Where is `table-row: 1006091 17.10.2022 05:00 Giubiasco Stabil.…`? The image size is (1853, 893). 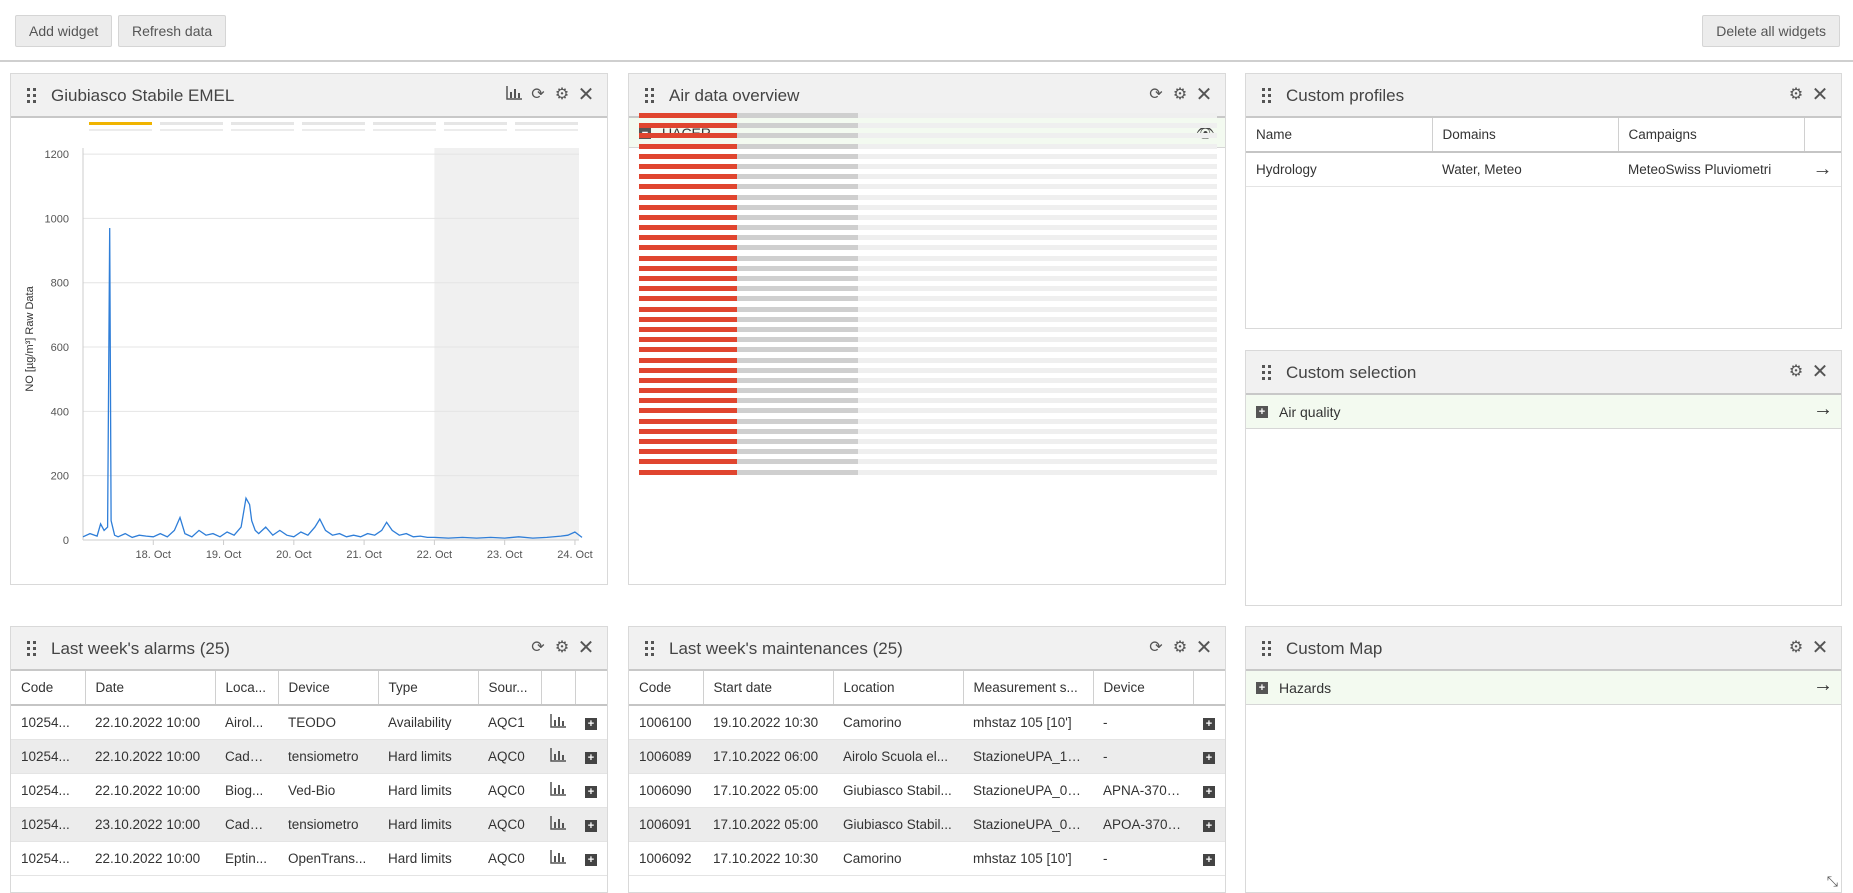
table-row: 1006091 17.10.2022 05:00 Giubiasco Stabil.… is located at coordinates (927, 824).